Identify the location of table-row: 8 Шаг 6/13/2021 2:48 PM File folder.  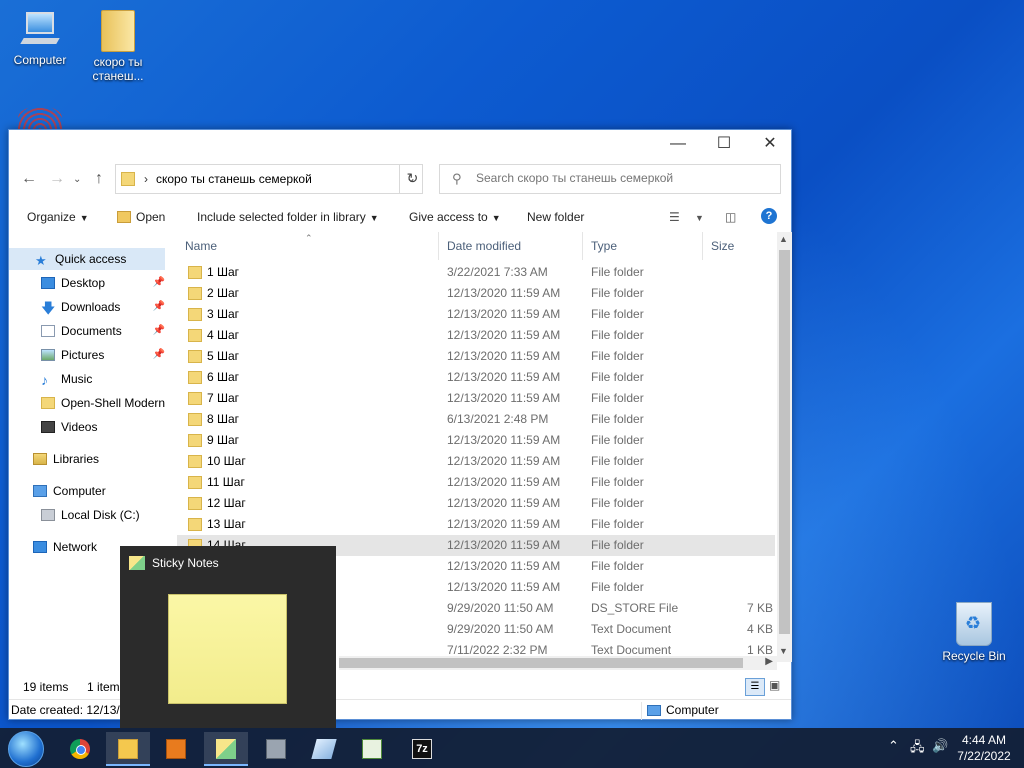
(476, 419).